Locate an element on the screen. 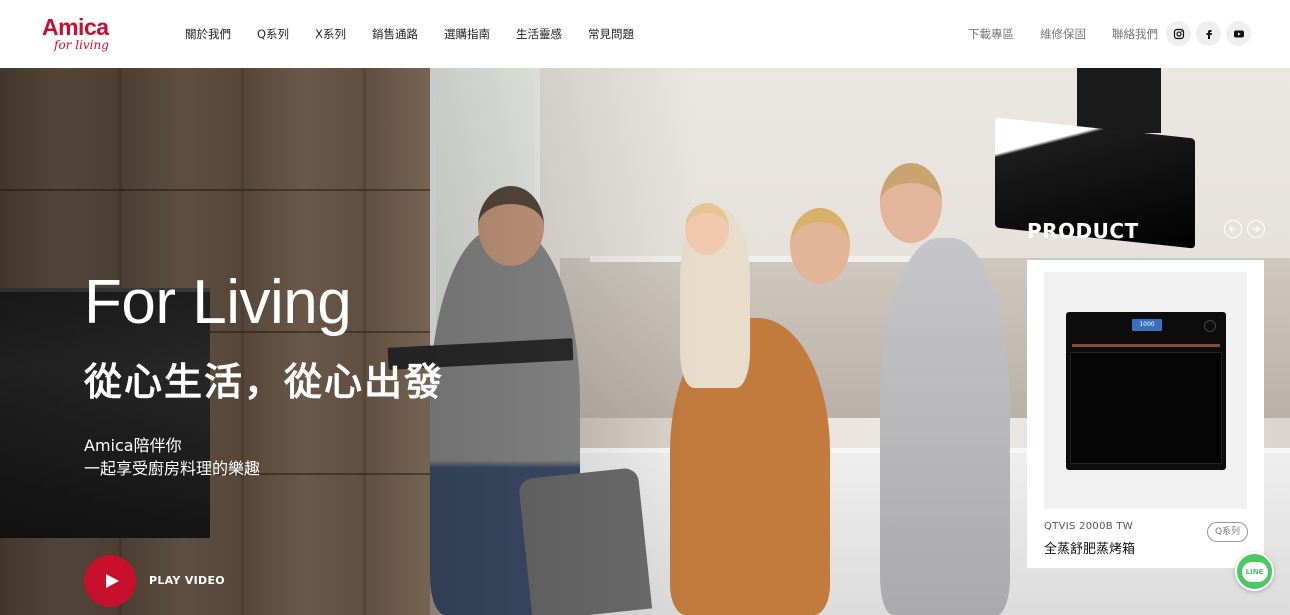 The height and width of the screenshot is (615, 1290). line-icon: LINE is located at coordinates (1254, 571).